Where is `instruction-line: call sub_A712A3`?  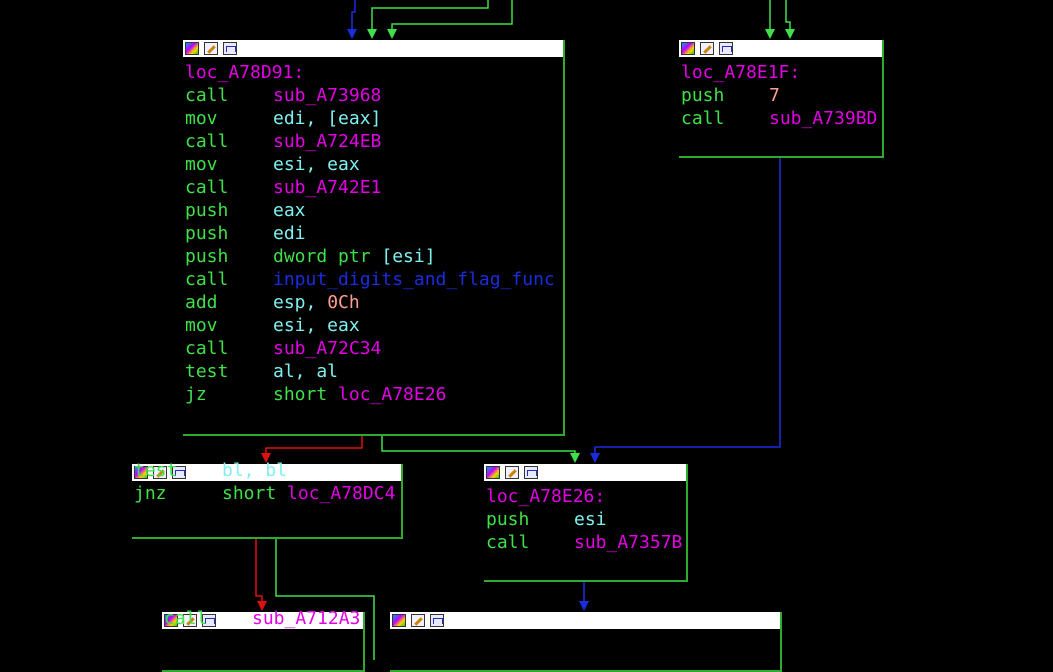
instruction-line: call sub_A712A3 is located at coordinates (263, 618).